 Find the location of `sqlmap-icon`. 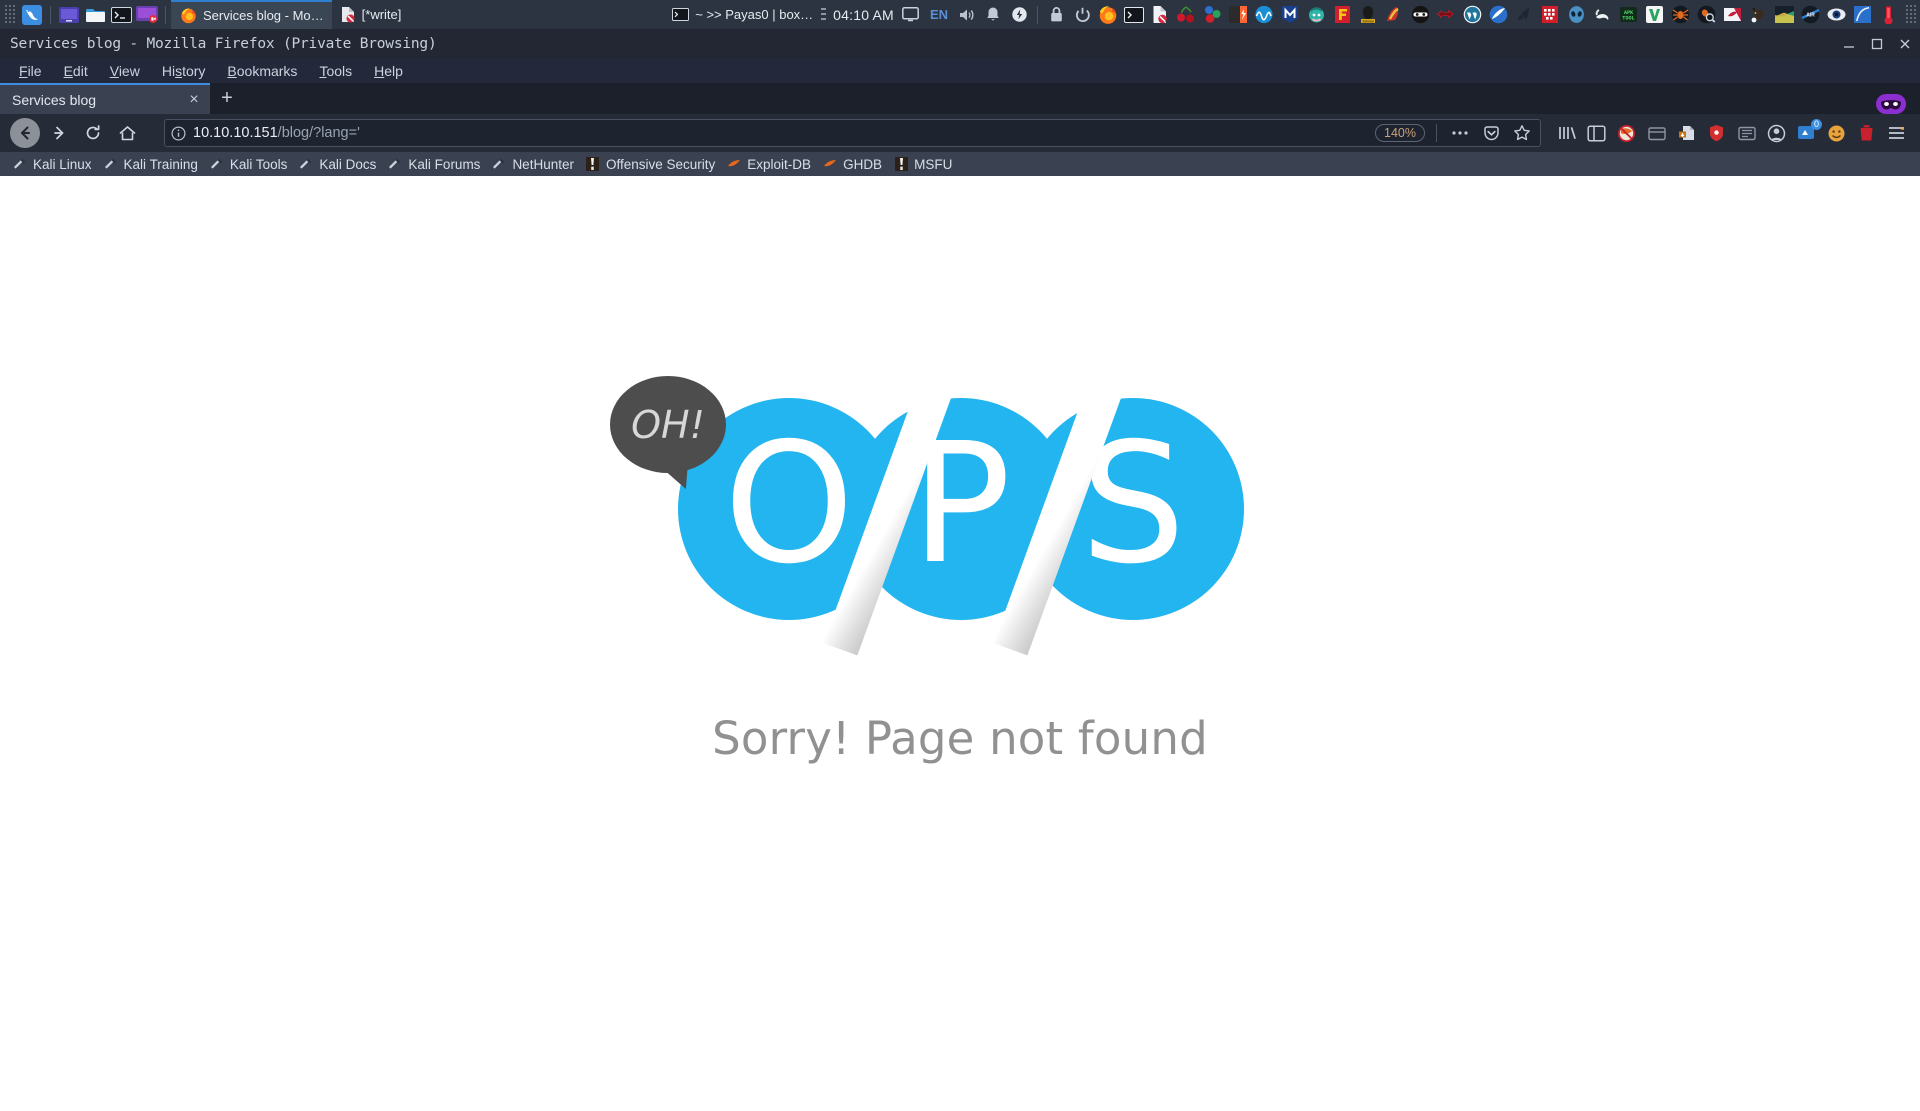

sqlmap-icon is located at coordinates (1524, 15).